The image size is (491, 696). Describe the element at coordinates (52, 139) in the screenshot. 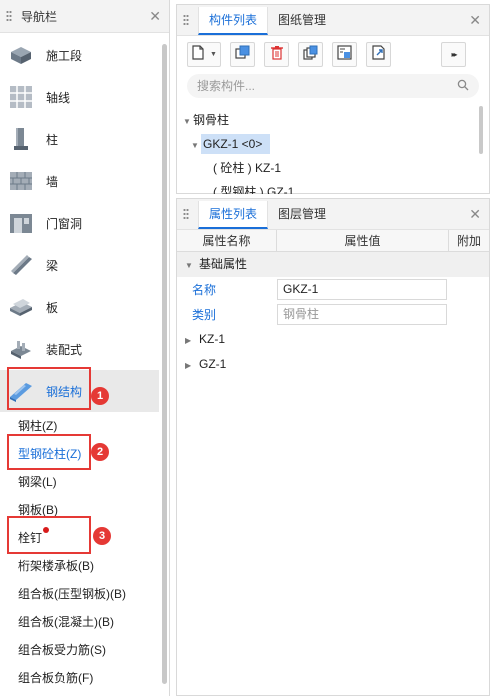

I see `nav-item-label: 柱` at that location.